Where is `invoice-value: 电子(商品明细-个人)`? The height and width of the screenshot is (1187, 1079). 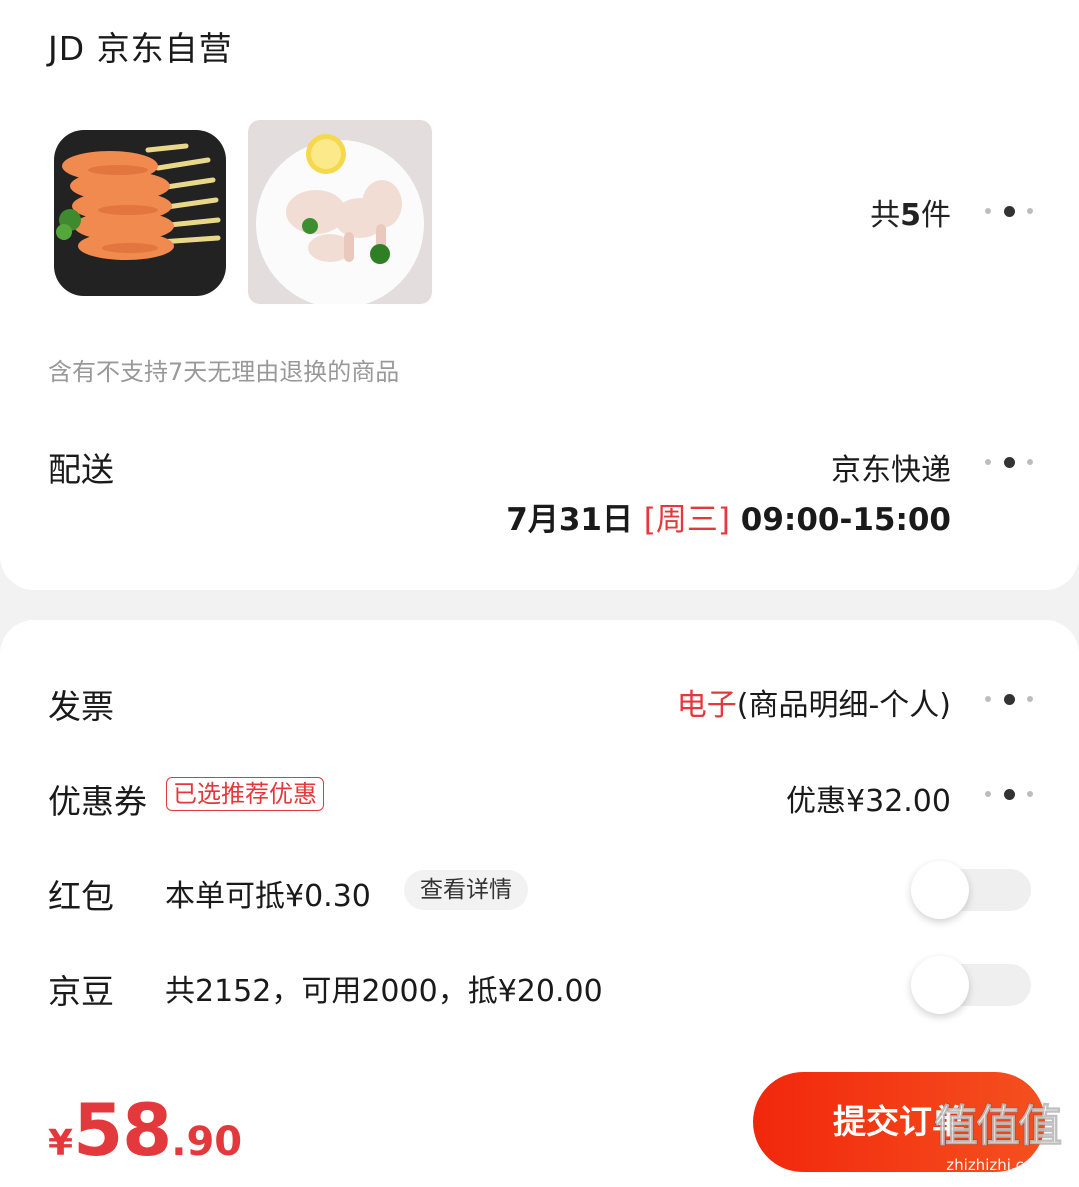
invoice-value: 电子(商品明细-个人) is located at coordinates (814, 702).